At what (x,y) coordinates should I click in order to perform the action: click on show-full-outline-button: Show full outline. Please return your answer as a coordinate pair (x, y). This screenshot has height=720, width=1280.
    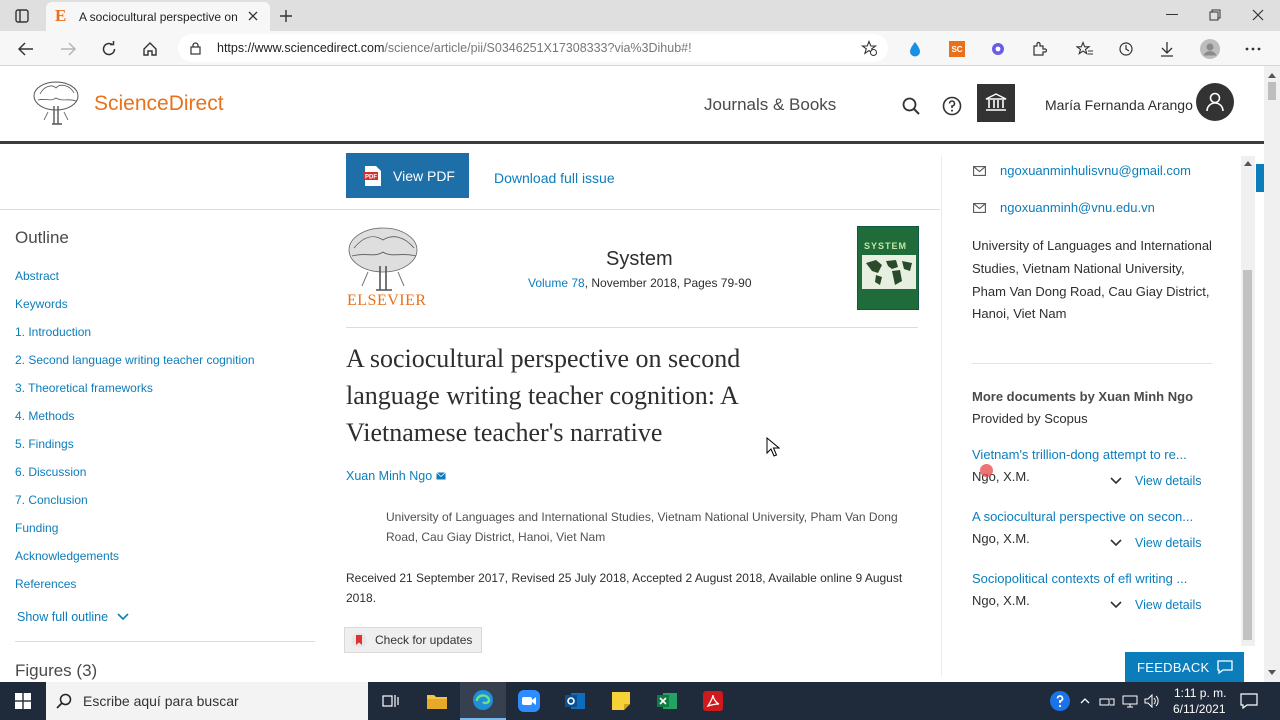
    Looking at the image, I should click on (73, 617).